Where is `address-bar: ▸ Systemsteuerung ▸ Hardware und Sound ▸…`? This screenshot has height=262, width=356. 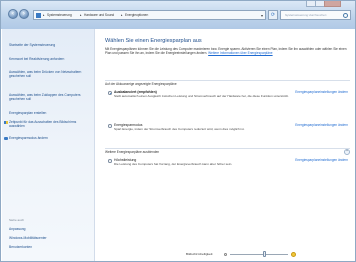 address-bar: ▸ Systemsteuerung ▸ Hardware und Sound ▸… is located at coordinates (149, 15).